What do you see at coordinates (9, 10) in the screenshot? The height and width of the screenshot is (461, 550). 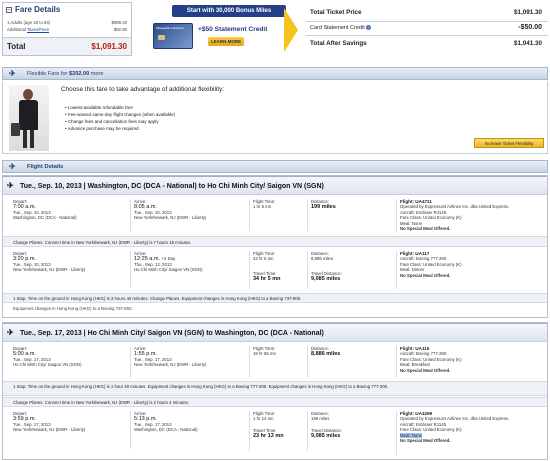 I see `minus-icon: –` at bounding box center [9, 10].